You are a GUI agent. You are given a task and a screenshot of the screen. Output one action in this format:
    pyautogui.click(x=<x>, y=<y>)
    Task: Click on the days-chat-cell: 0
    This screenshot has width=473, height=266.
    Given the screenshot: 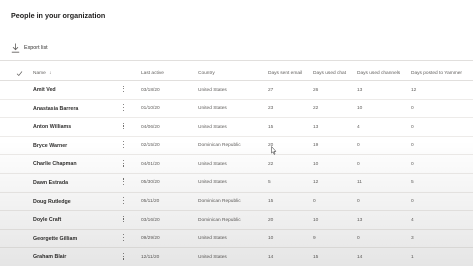 What is the action you would take?
    pyautogui.click(x=314, y=202)
    